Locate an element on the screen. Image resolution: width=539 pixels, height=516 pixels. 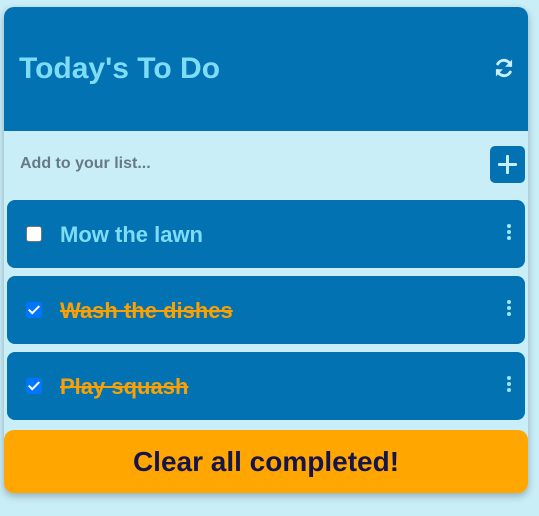
add-item-button is located at coordinates (507, 164).